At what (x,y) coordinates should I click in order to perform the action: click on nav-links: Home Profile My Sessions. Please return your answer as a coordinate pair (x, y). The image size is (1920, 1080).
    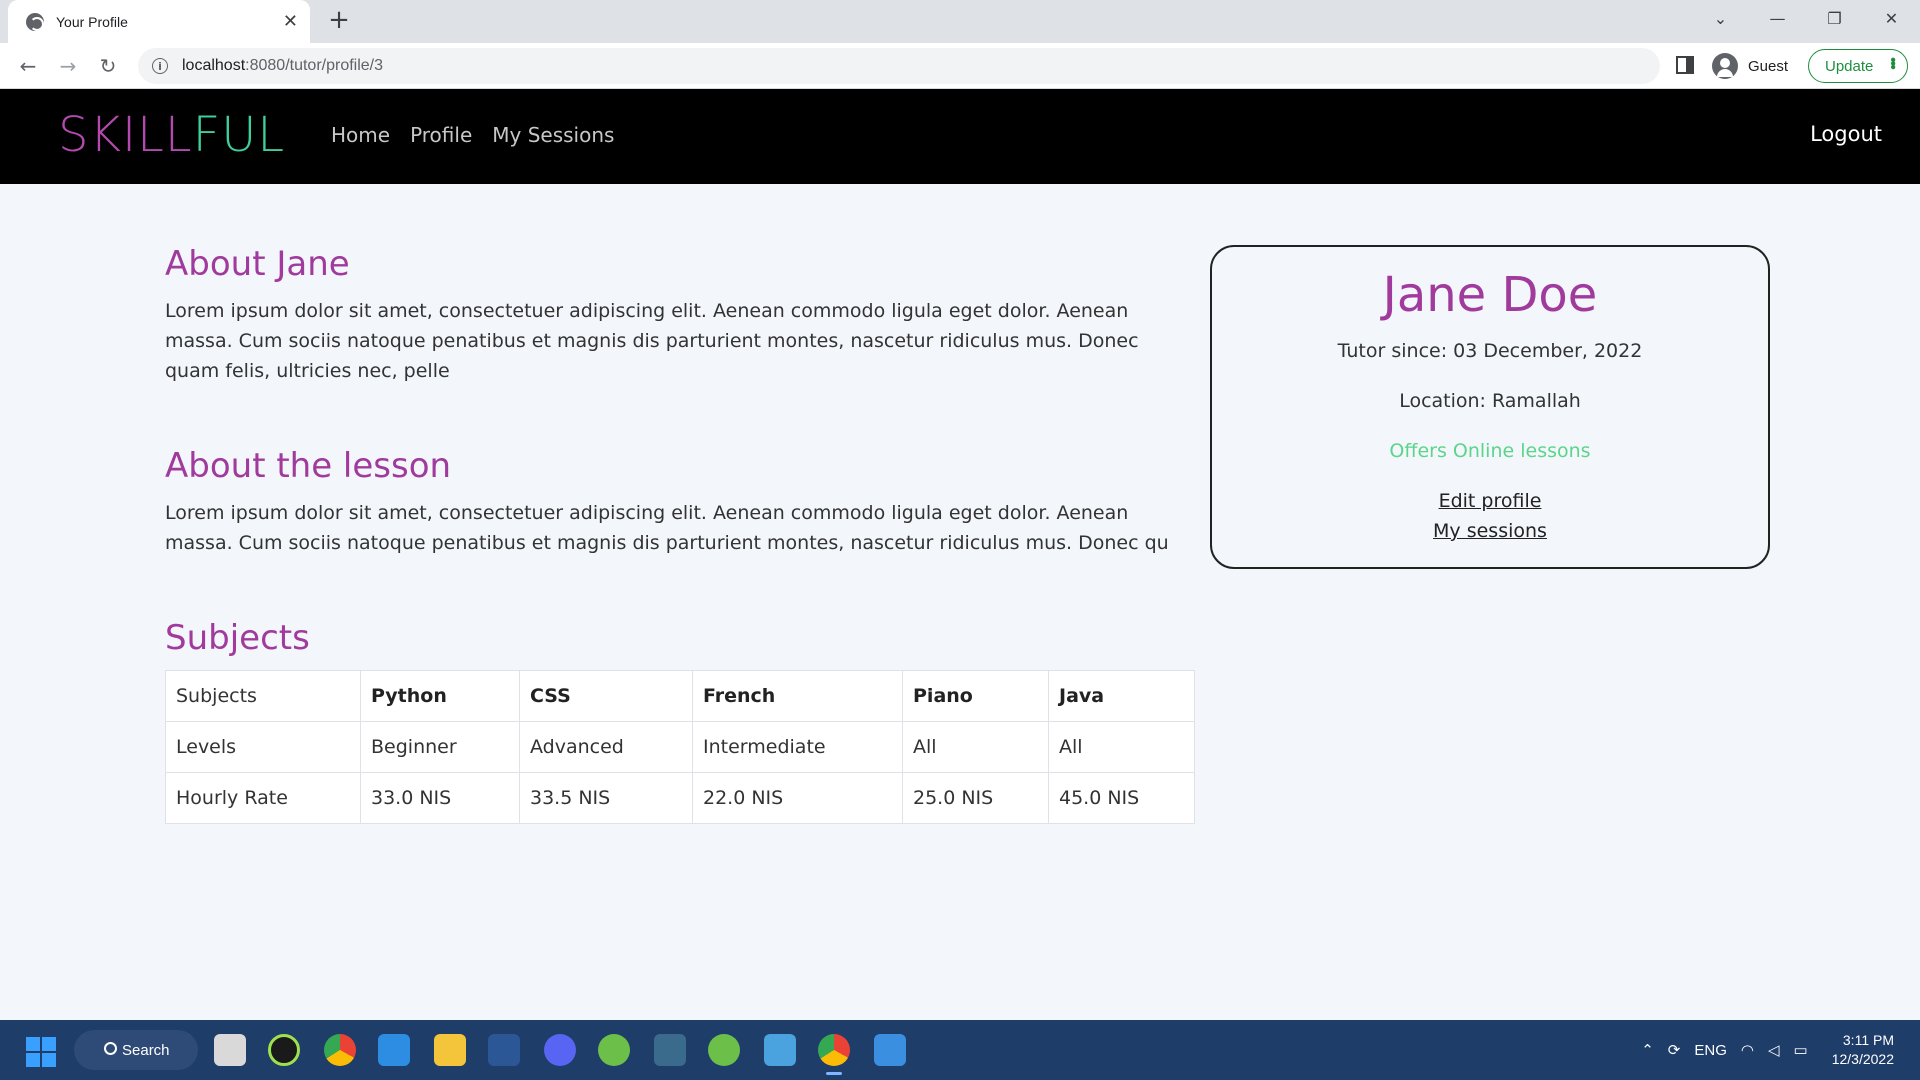
    Looking at the image, I should click on (472, 135).